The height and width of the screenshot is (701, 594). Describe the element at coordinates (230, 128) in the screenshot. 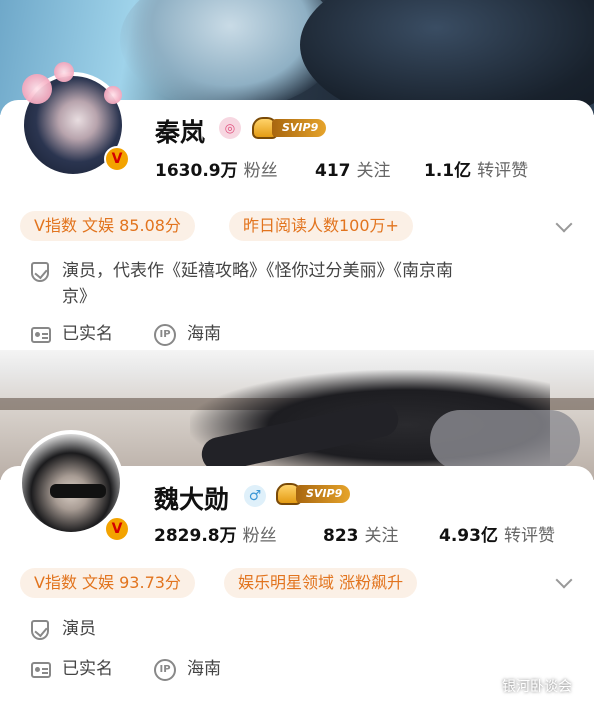

I see `fan-badge-icon: ◎` at that location.